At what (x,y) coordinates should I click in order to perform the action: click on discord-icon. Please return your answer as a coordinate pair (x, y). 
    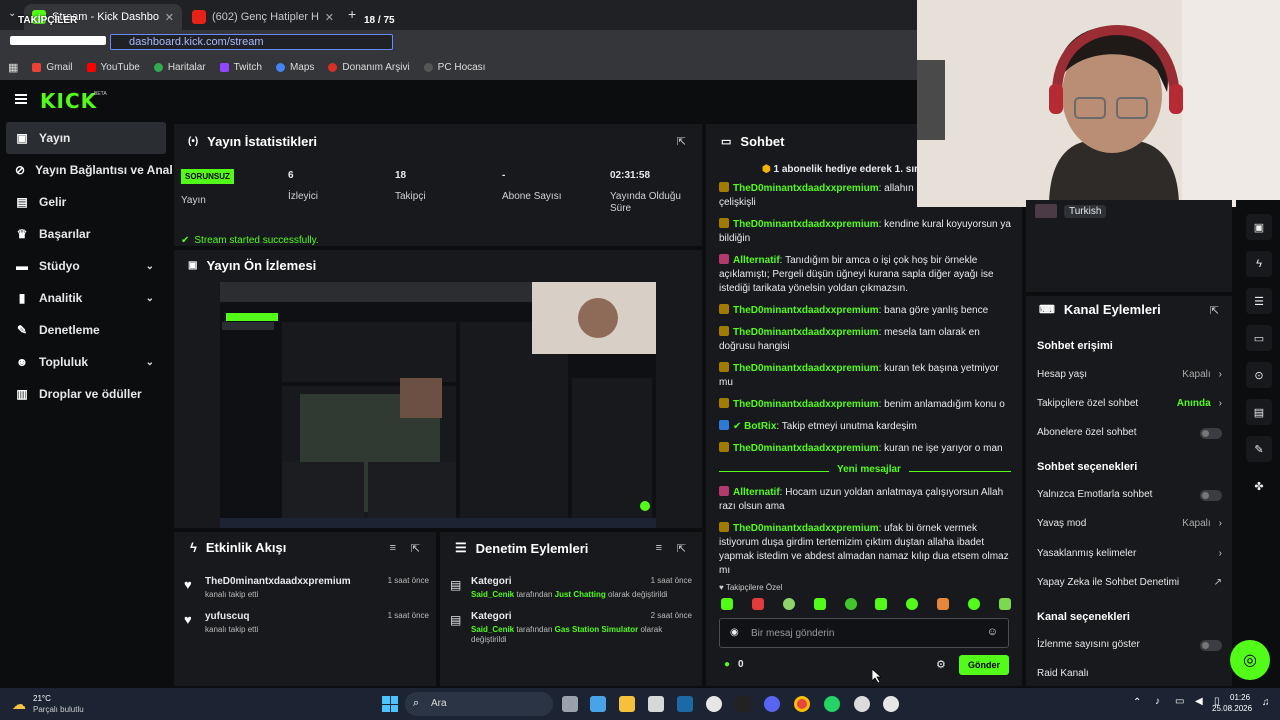
    Looking at the image, I should click on (772, 704).